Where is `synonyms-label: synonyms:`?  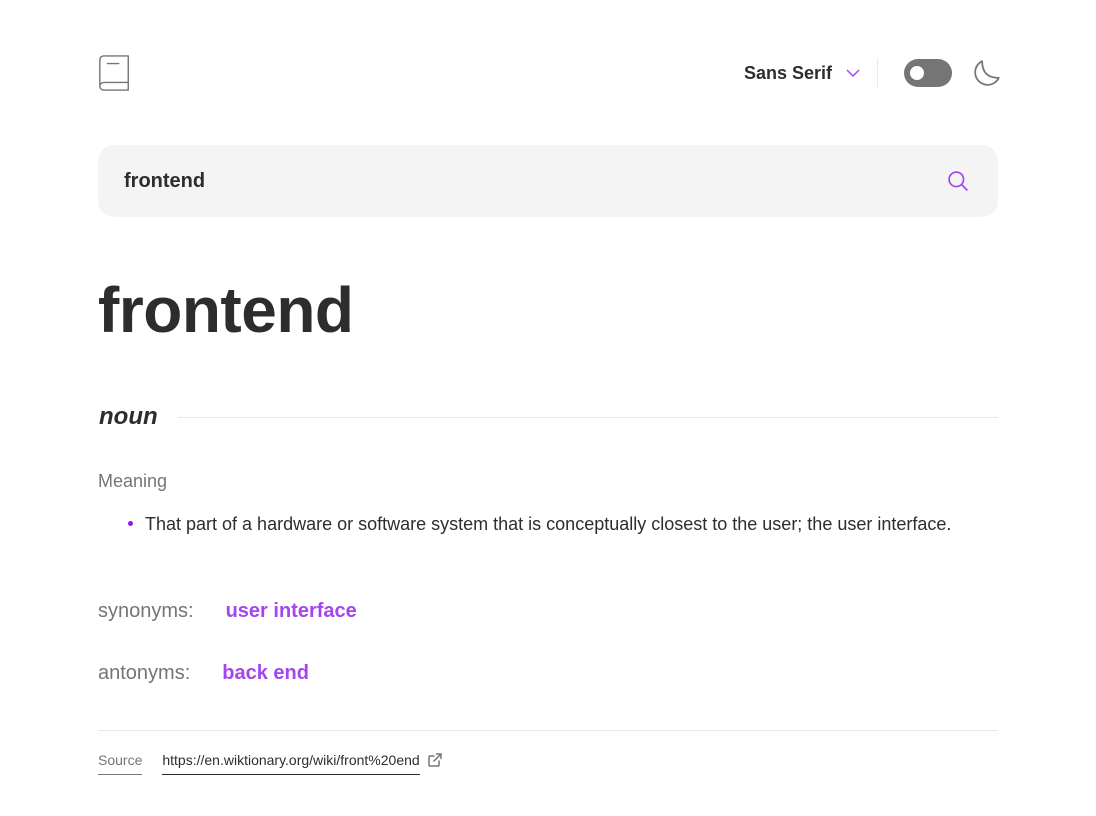
synonyms-label: synonyms: is located at coordinates (146, 610).